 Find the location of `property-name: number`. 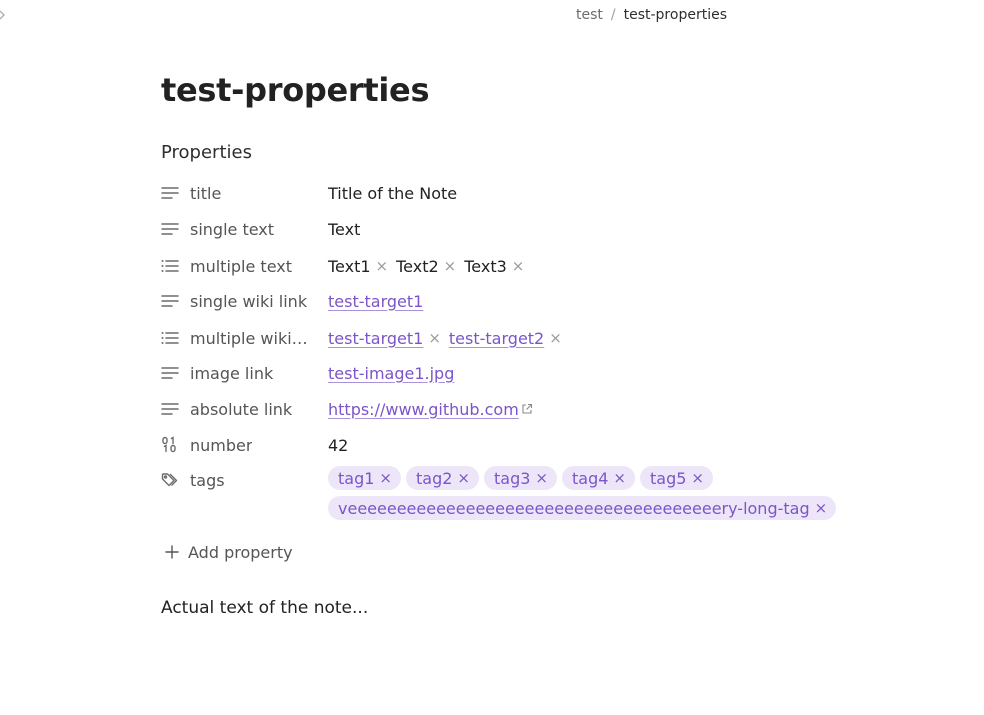

property-name: number is located at coordinates (221, 445).